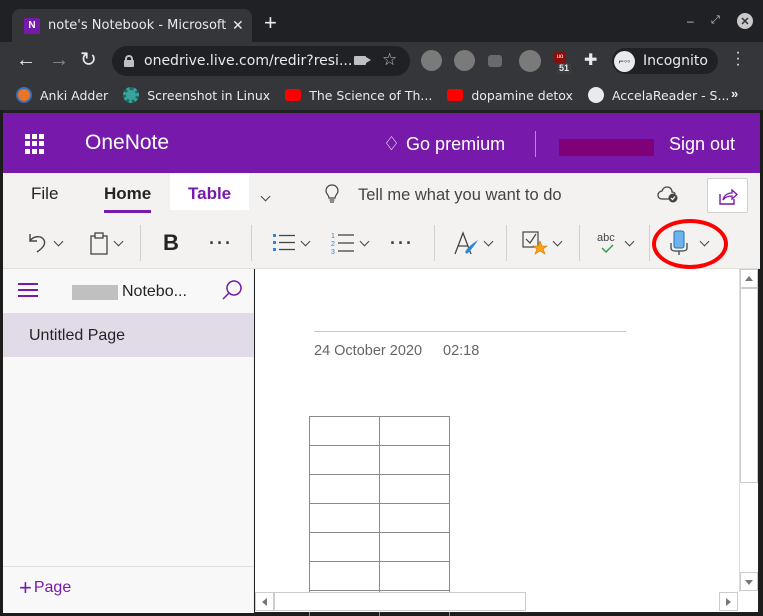 The image size is (763, 616). Describe the element at coordinates (74, 95) in the screenshot. I see `bookmark-label: Anki Adder` at that location.